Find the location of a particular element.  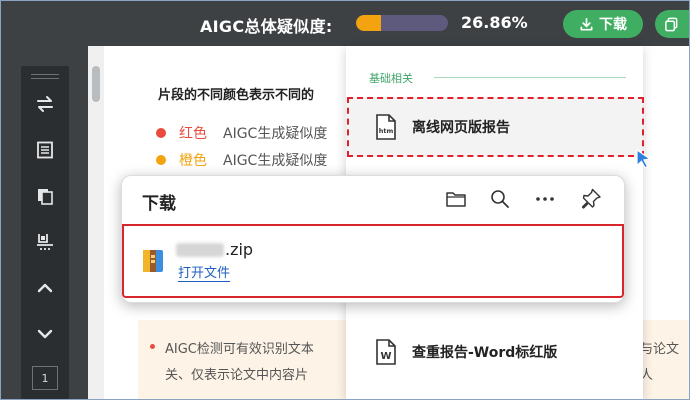

swap-icon is located at coordinates (45, 104).